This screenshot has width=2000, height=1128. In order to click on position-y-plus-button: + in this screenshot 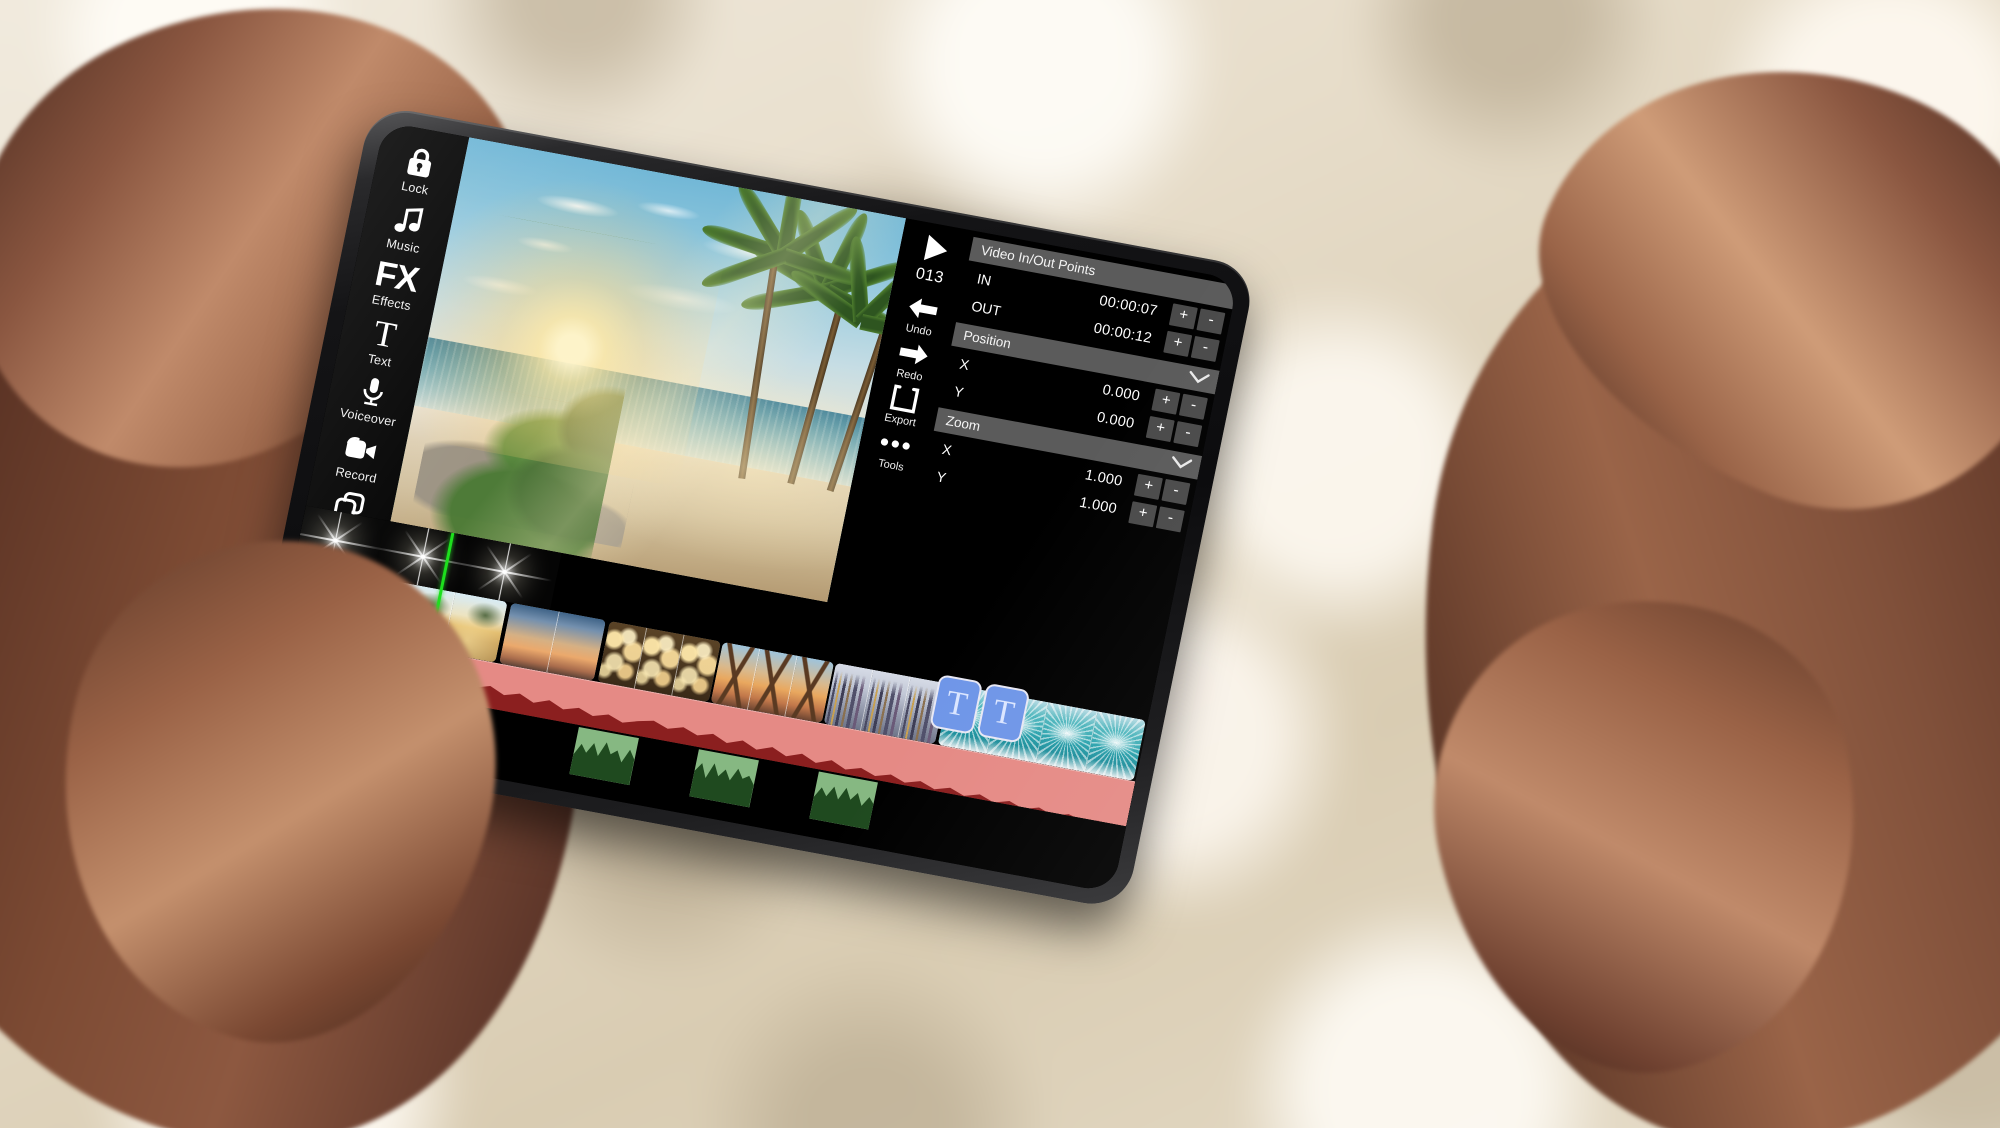, I will do `click(1160, 429)`.